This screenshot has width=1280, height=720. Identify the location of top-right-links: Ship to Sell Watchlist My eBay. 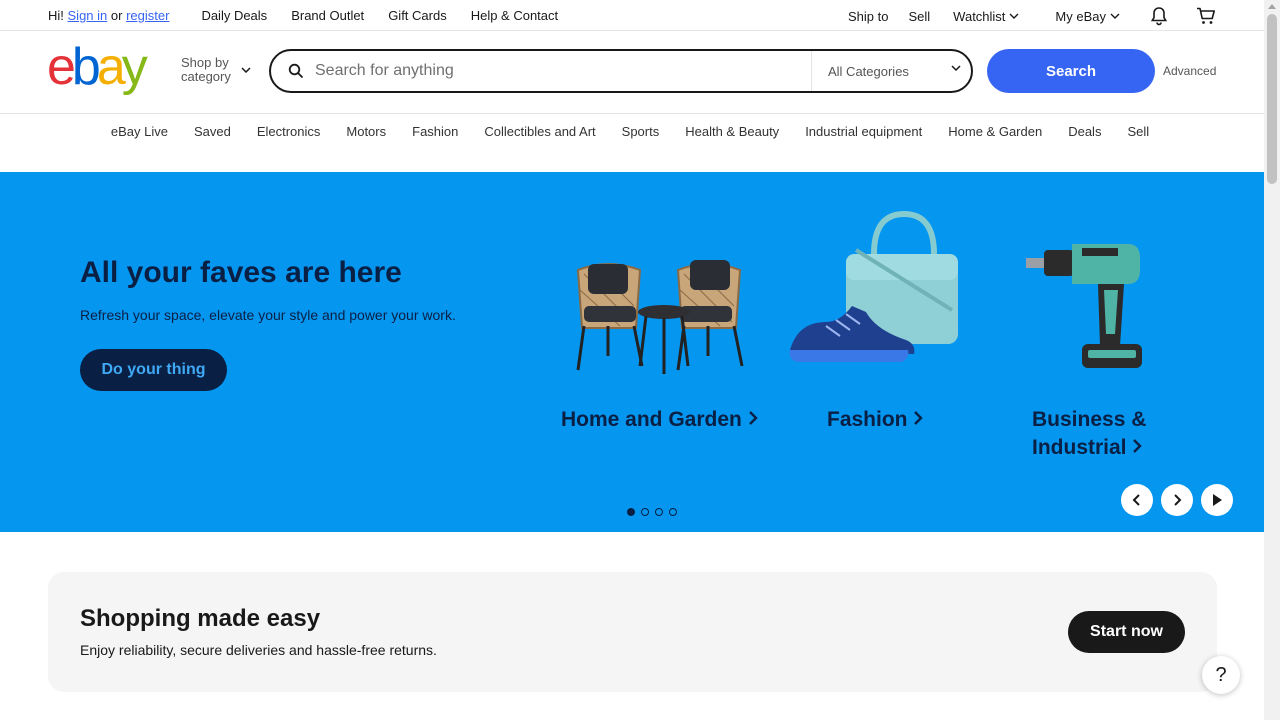
(1032, 16).